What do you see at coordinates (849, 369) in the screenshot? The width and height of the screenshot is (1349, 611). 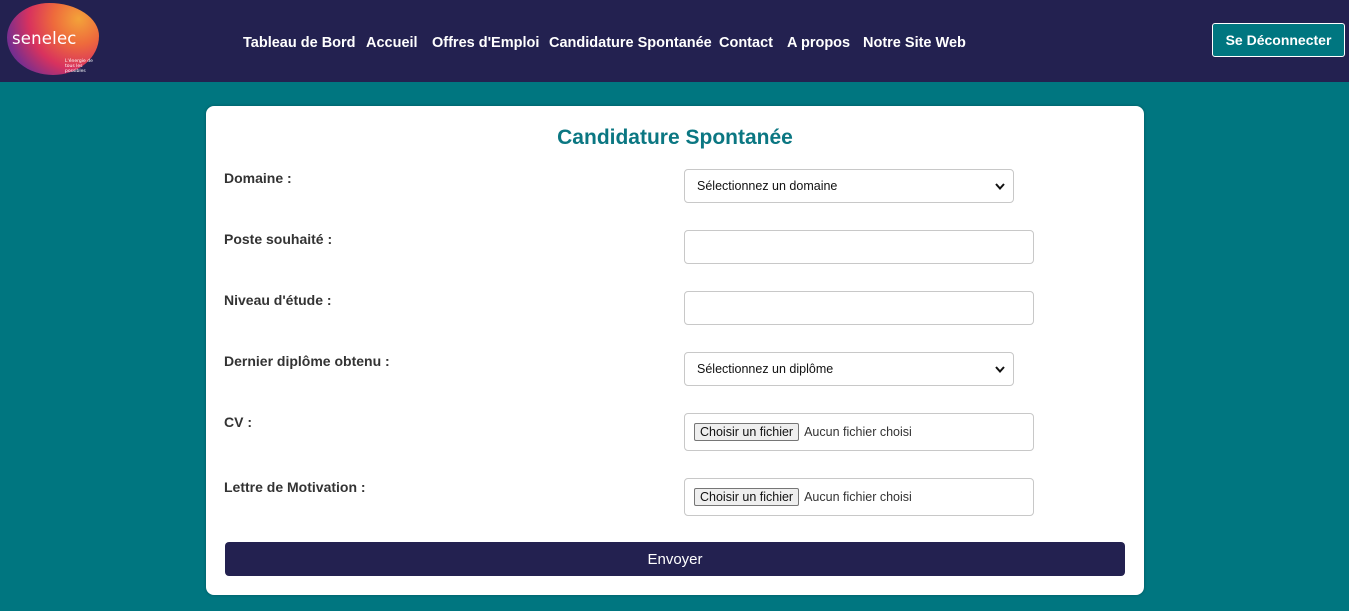 I see `diplome-select: Sélectionnez un diplôme` at bounding box center [849, 369].